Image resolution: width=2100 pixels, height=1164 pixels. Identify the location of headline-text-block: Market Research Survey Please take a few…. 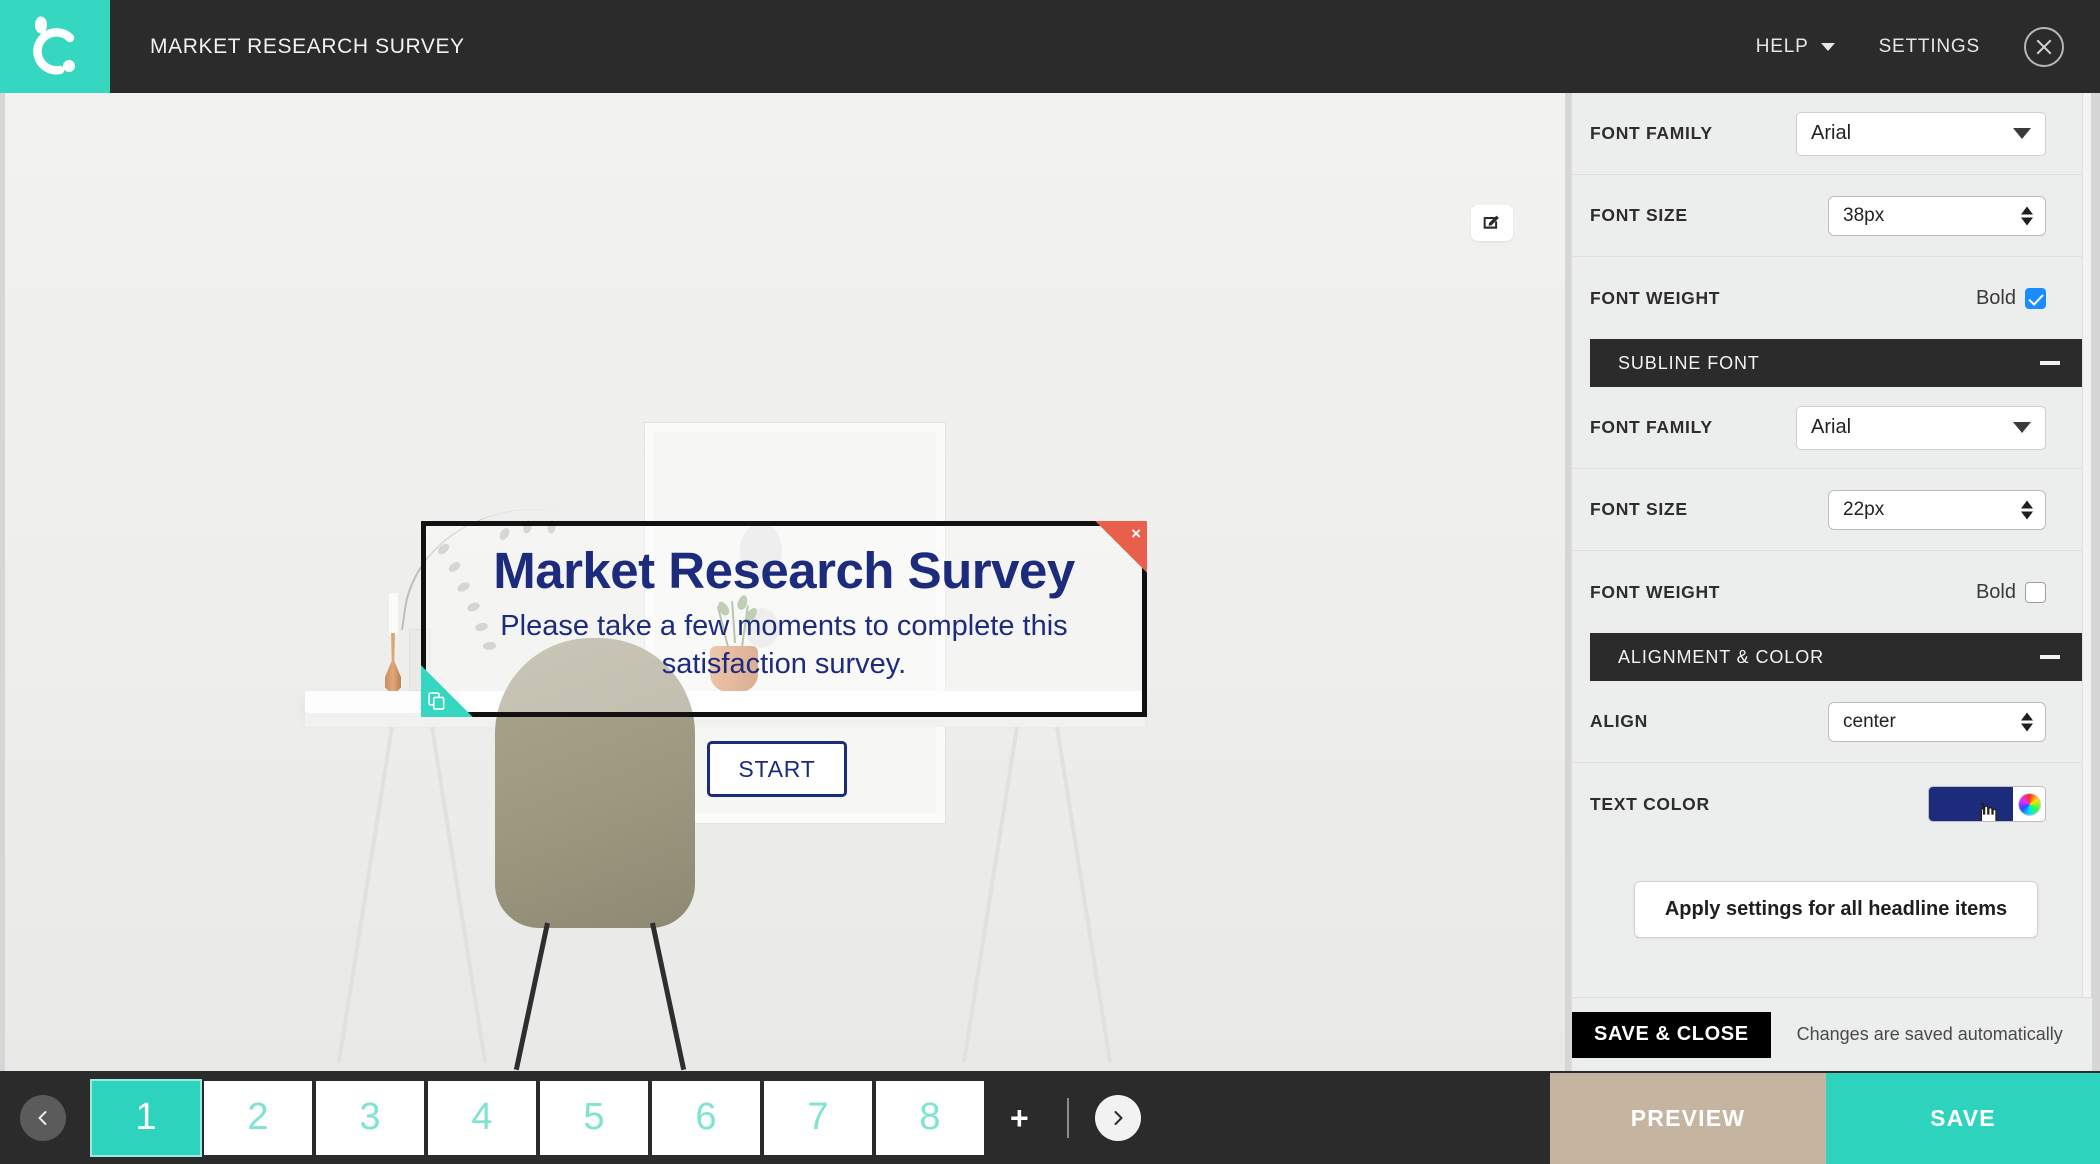
(784, 619).